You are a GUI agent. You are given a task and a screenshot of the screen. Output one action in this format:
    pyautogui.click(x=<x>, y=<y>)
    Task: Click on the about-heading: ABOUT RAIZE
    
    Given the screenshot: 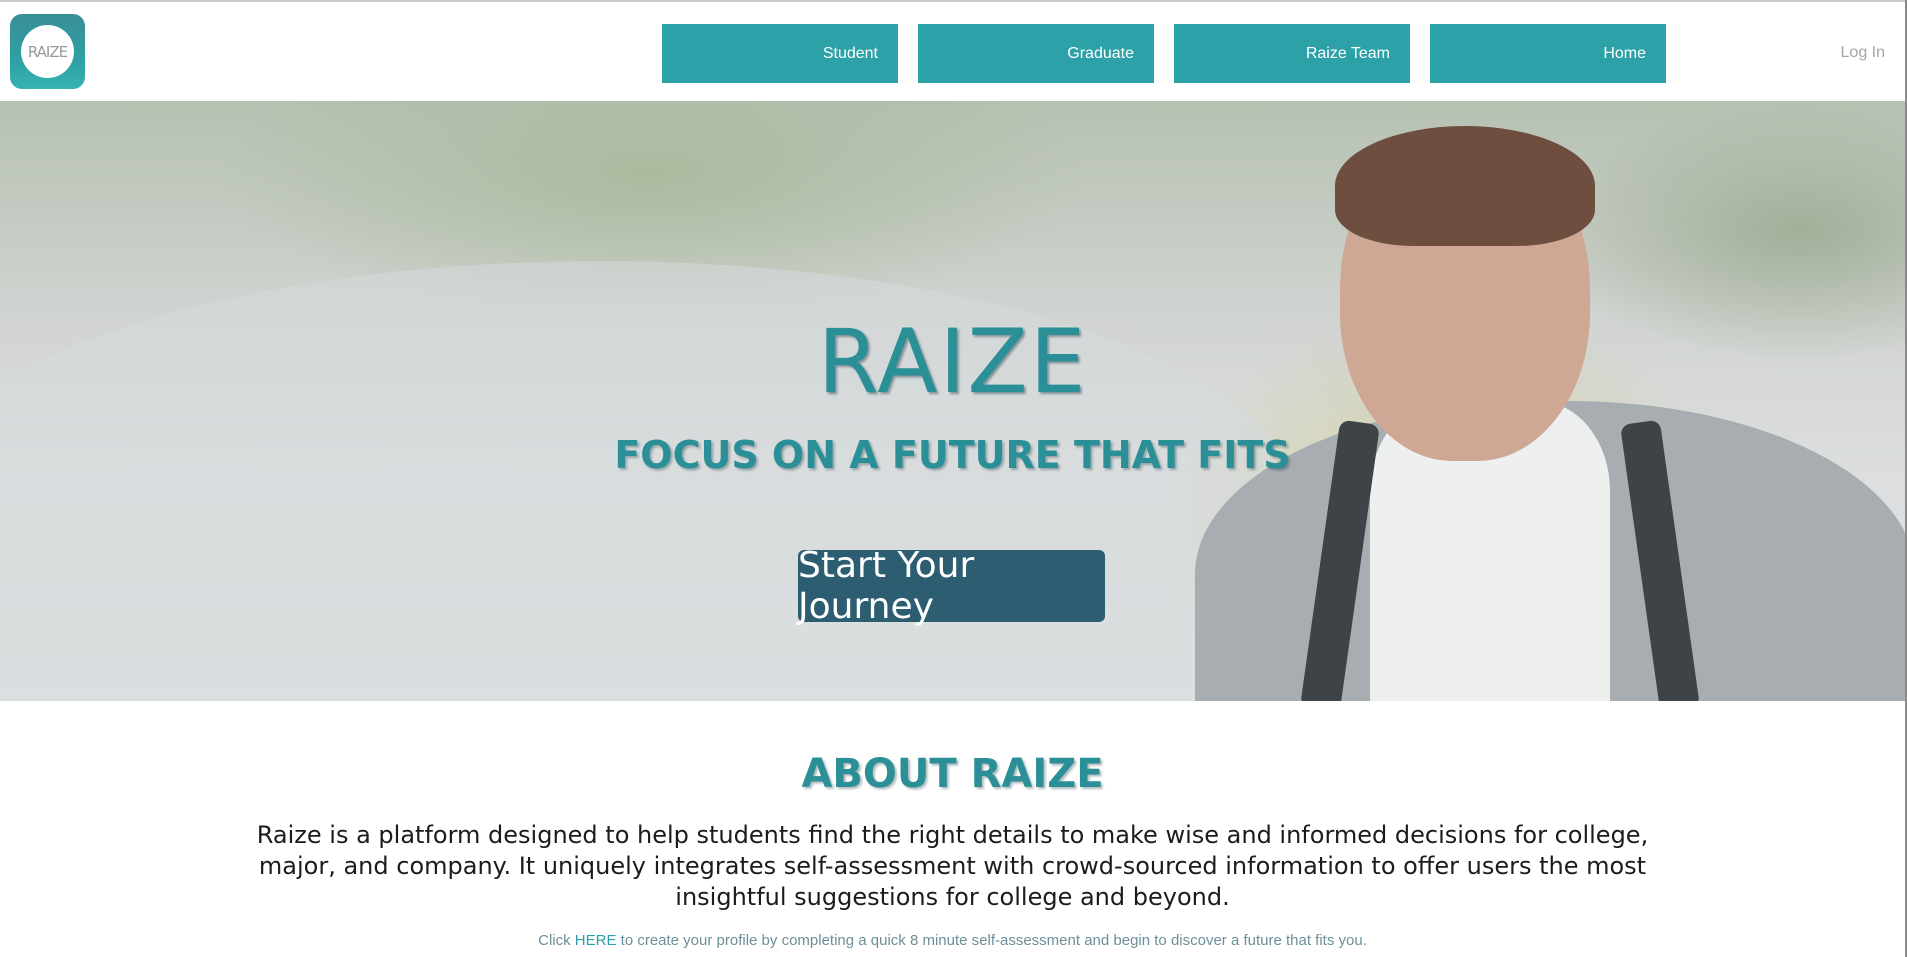 What is the action you would take?
    pyautogui.click(x=952, y=774)
    